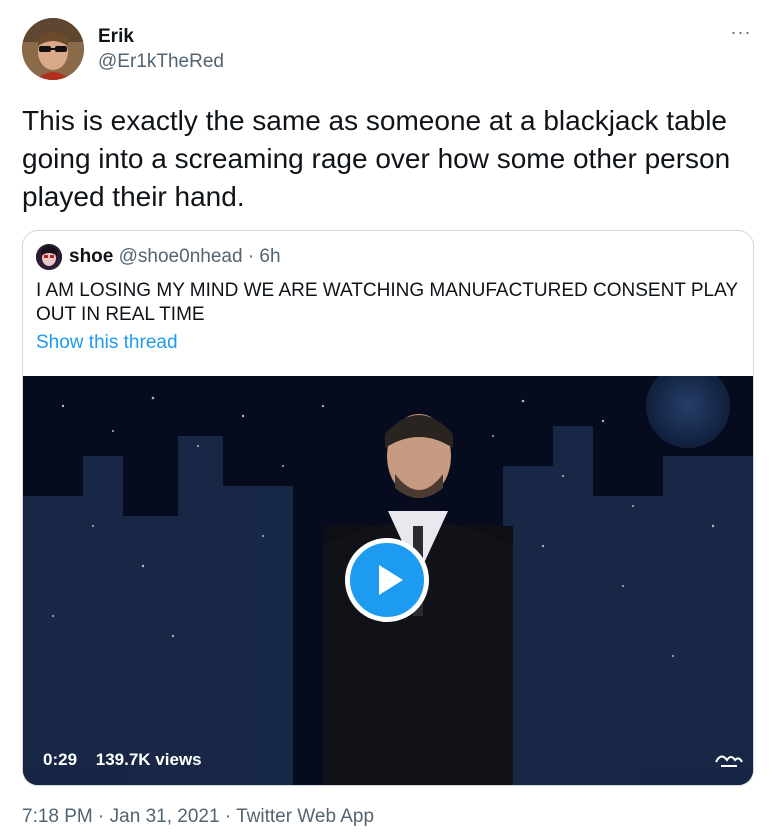  I want to click on tweet-date: Jan 31, 2021, so click(165, 816).